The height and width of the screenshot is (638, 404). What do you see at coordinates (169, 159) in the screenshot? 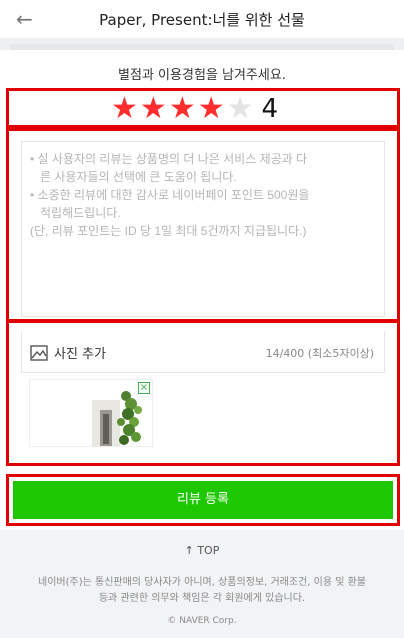
I see `placeholder-line: • 실 사용자의 리뷰는 상품명의 더 나은 서비스 제공과 다` at bounding box center [169, 159].